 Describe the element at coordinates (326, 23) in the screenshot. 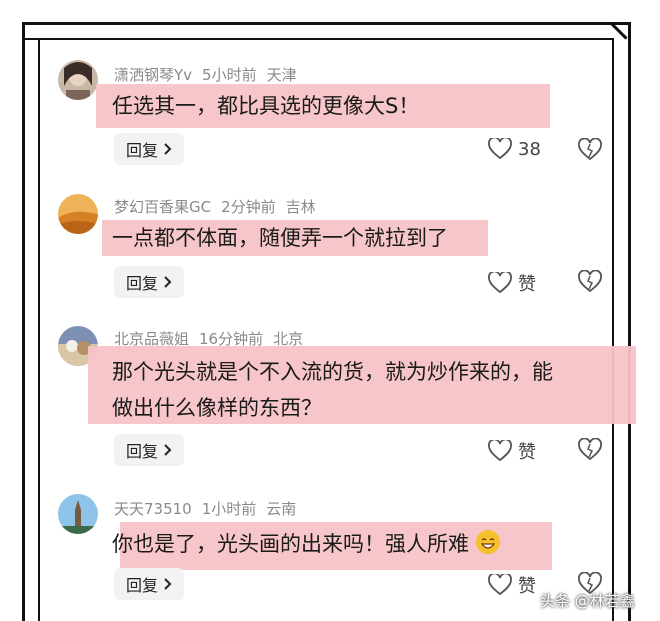

I see `frame-top` at that location.